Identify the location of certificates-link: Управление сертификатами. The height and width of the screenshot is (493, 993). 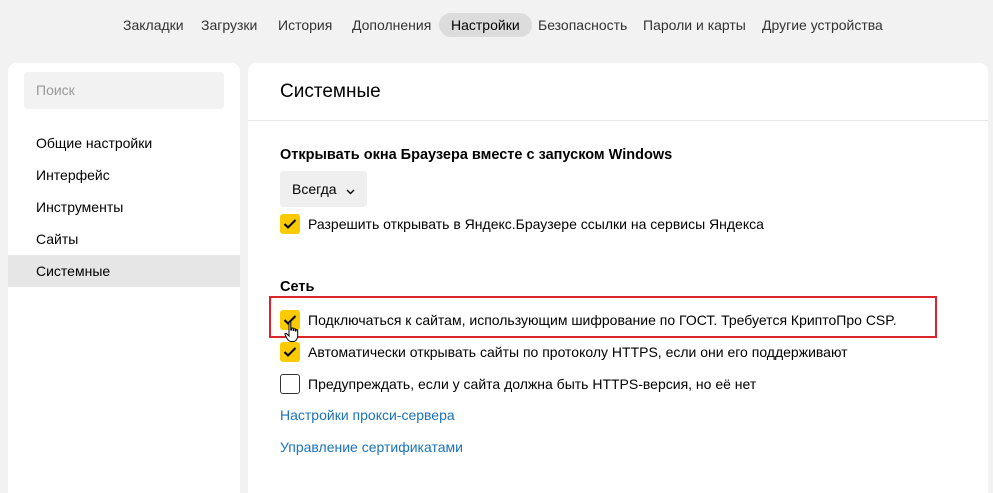
(371, 447).